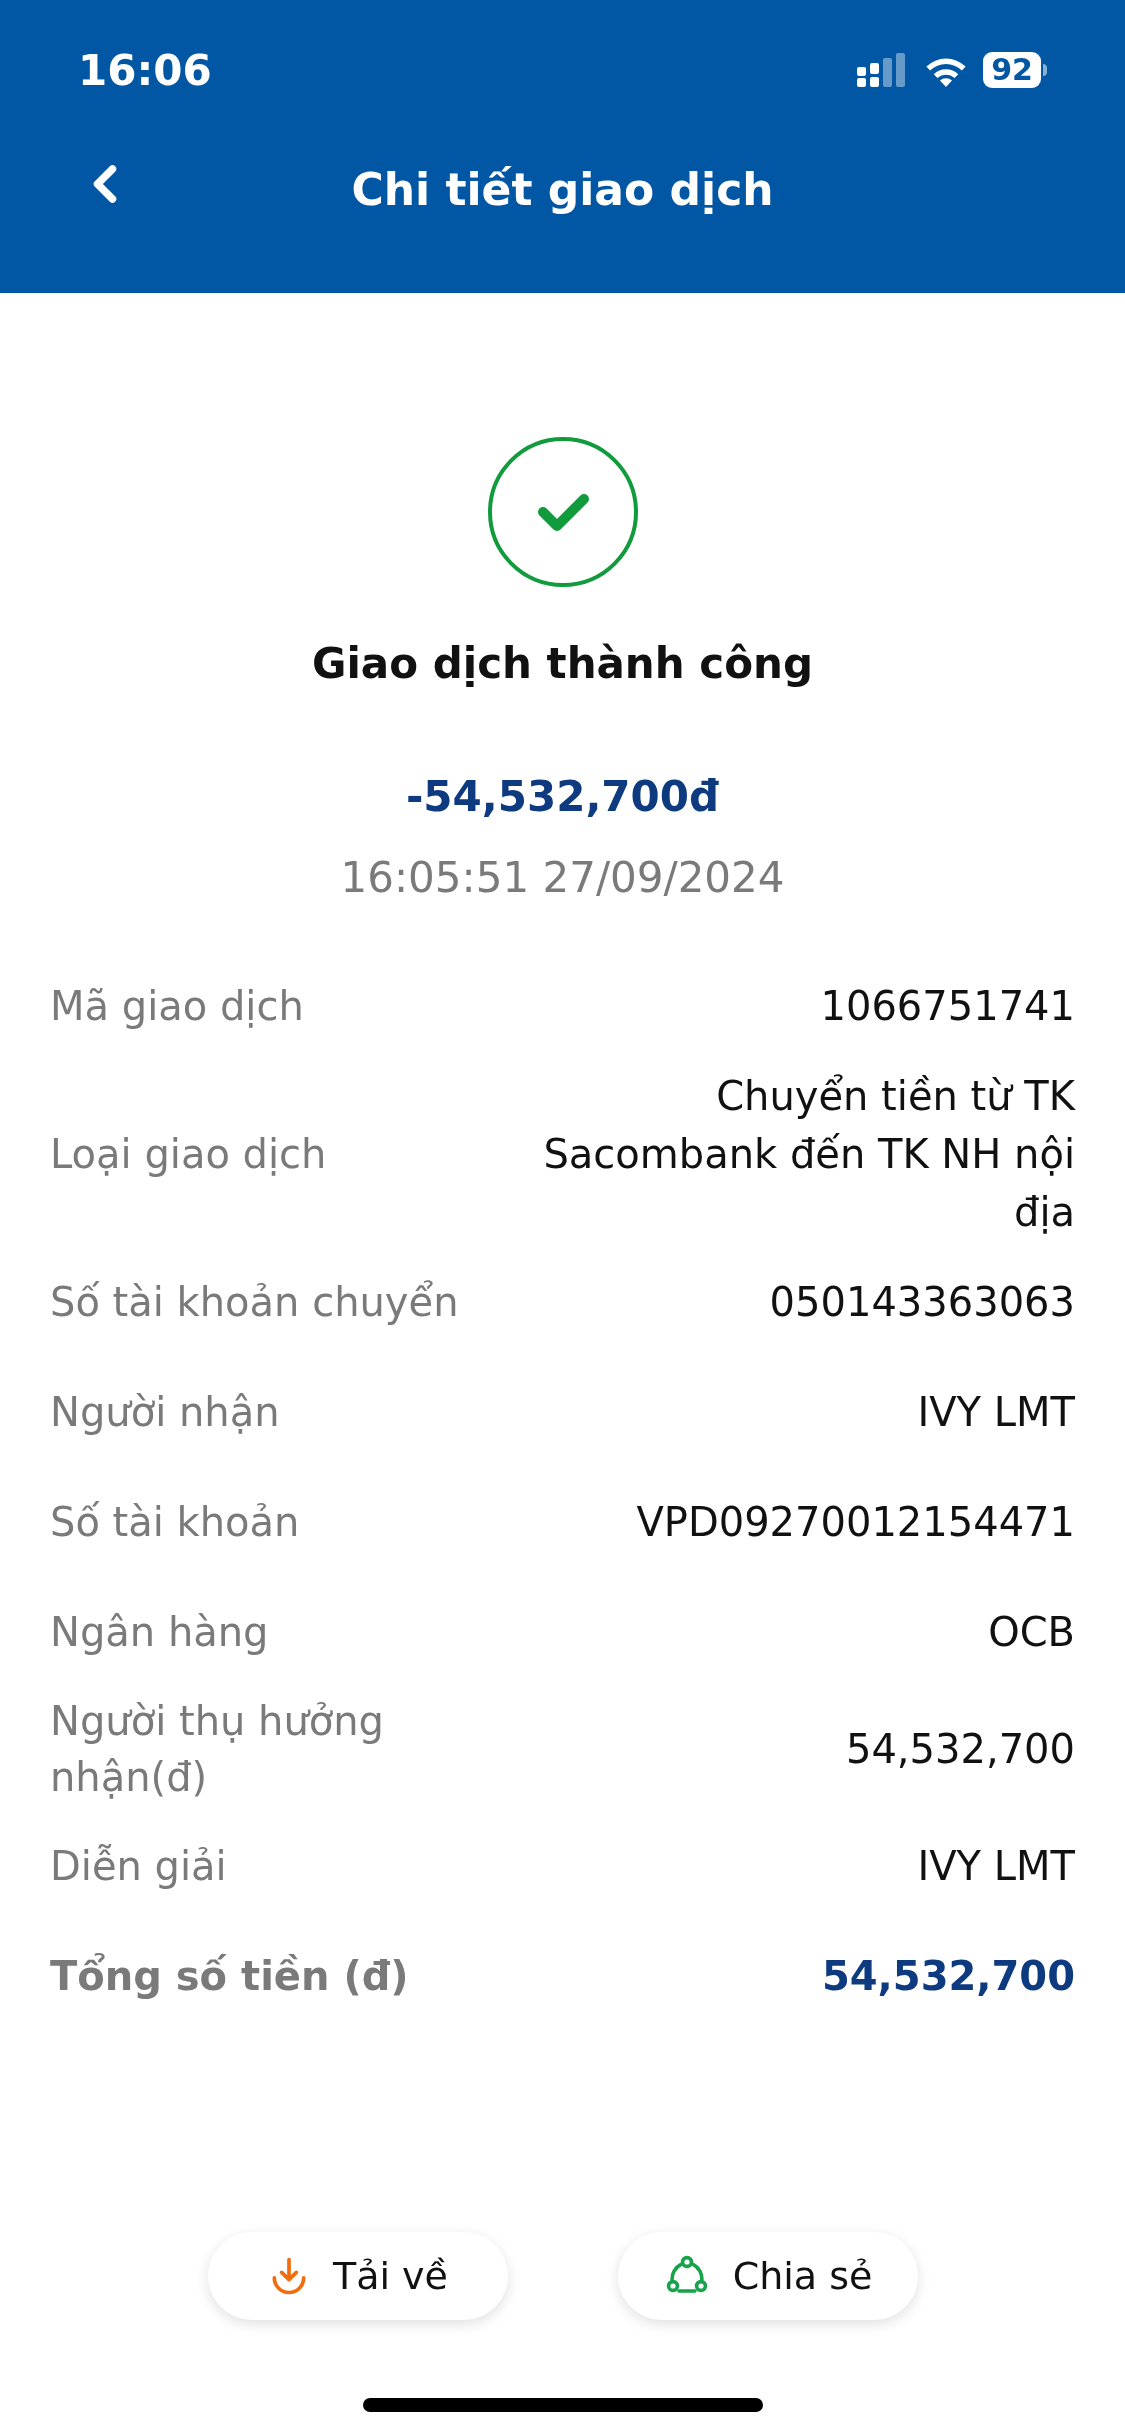 Image resolution: width=1125 pixels, height=2436 pixels. What do you see at coordinates (357, 2276) in the screenshot?
I see `download-button: Tải về` at bounding box center [357, 2276].